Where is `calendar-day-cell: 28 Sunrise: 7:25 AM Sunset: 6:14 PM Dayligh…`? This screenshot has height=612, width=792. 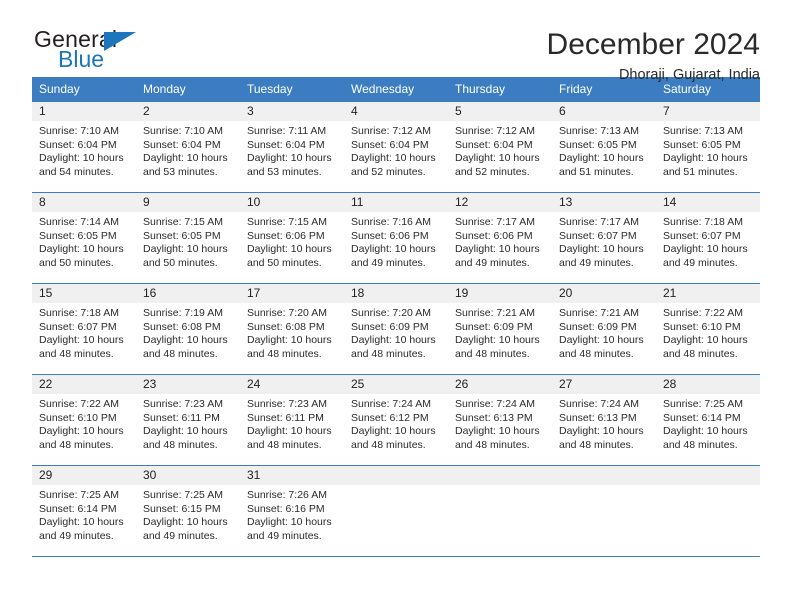 calendar-day-cell: 28 Sunrise: 7:25 AM Sunset: 6:14 PM Dayligh… is located at coordinates (708, 420).